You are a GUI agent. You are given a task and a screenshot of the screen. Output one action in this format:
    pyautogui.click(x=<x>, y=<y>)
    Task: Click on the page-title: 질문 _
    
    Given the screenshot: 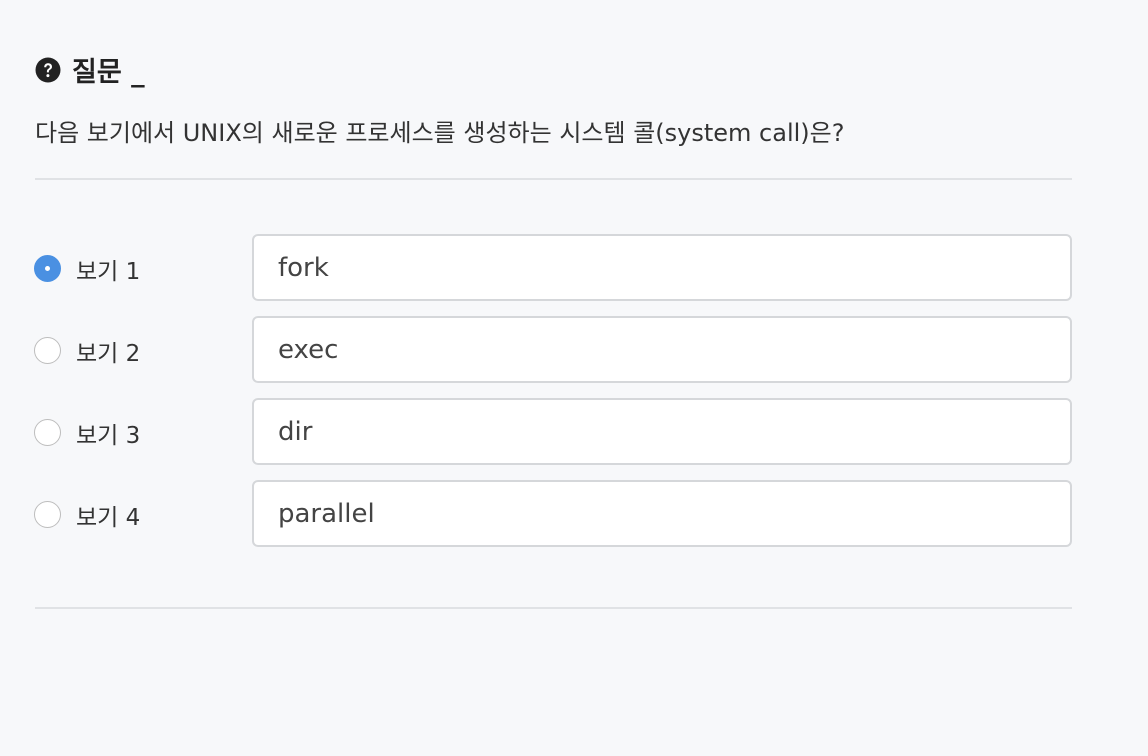 What is the action you would take?
    pyautogui.click(x=108, y=72)
    